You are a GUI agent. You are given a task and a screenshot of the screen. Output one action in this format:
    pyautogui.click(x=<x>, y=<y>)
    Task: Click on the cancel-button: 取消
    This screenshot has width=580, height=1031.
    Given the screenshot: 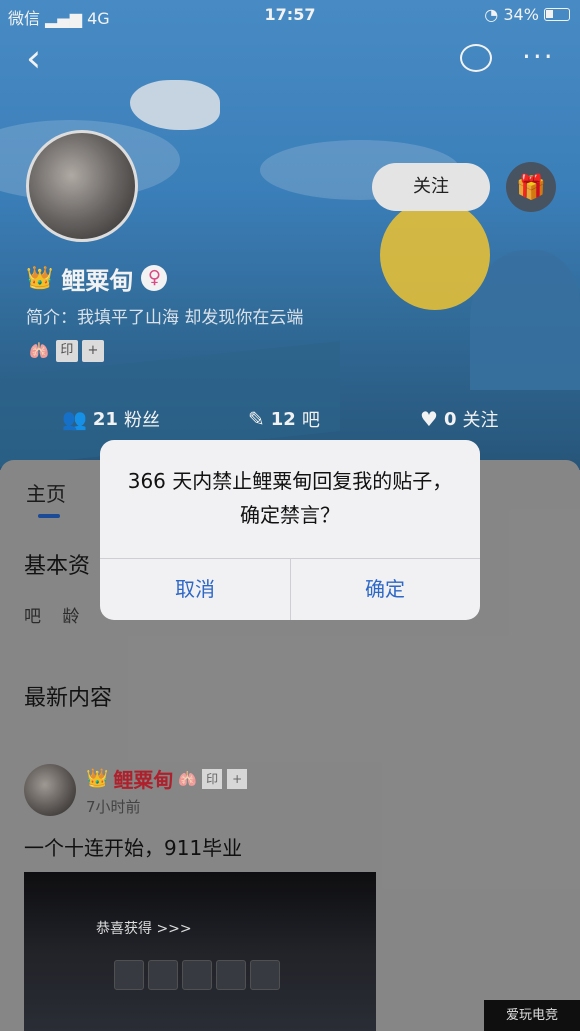 What is the action you would take?
    pyautogui.click(x=195, y=589)
    